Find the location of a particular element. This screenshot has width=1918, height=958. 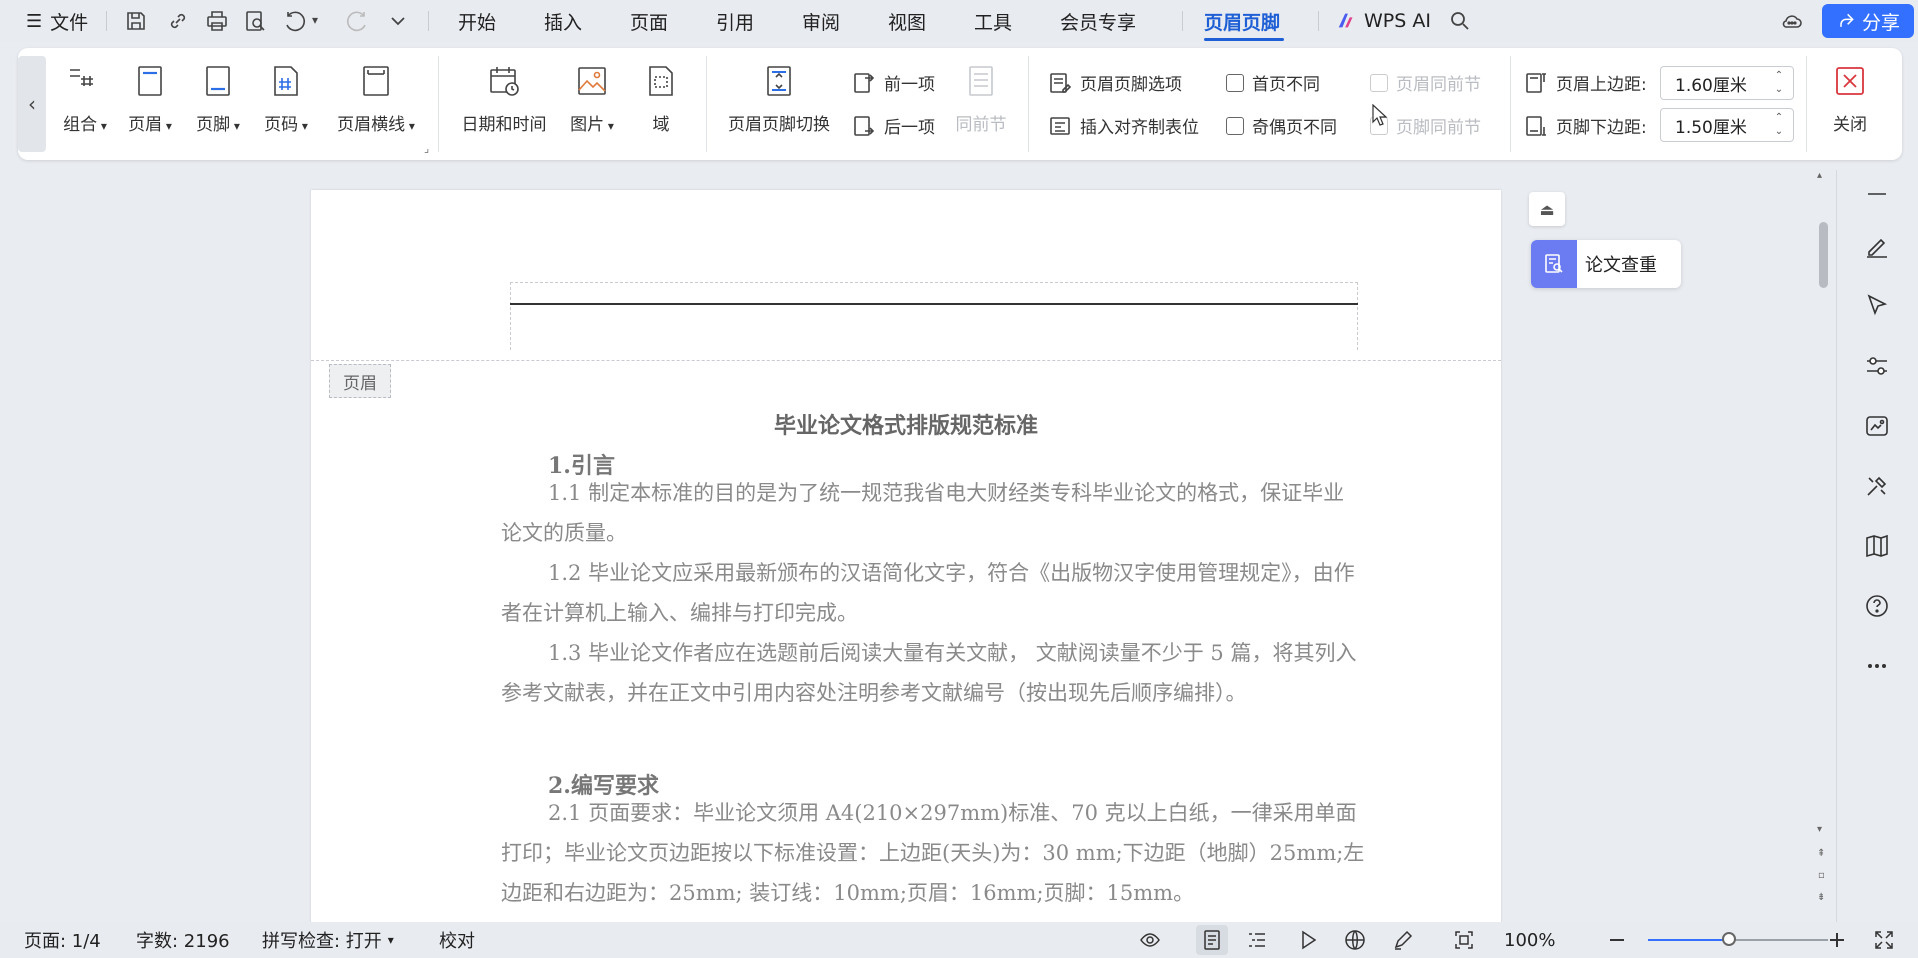

zoom-out-icon is located at coordinates (1617, 940).